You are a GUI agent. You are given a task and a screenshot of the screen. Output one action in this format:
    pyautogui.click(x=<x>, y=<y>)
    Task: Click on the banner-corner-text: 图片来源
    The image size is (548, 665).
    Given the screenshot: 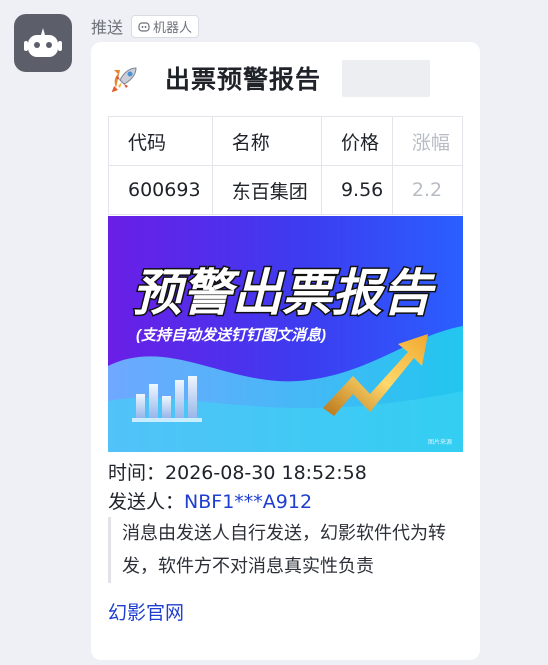 What is the action you would take?
    pyautogui.click(x=440, y=442)
    